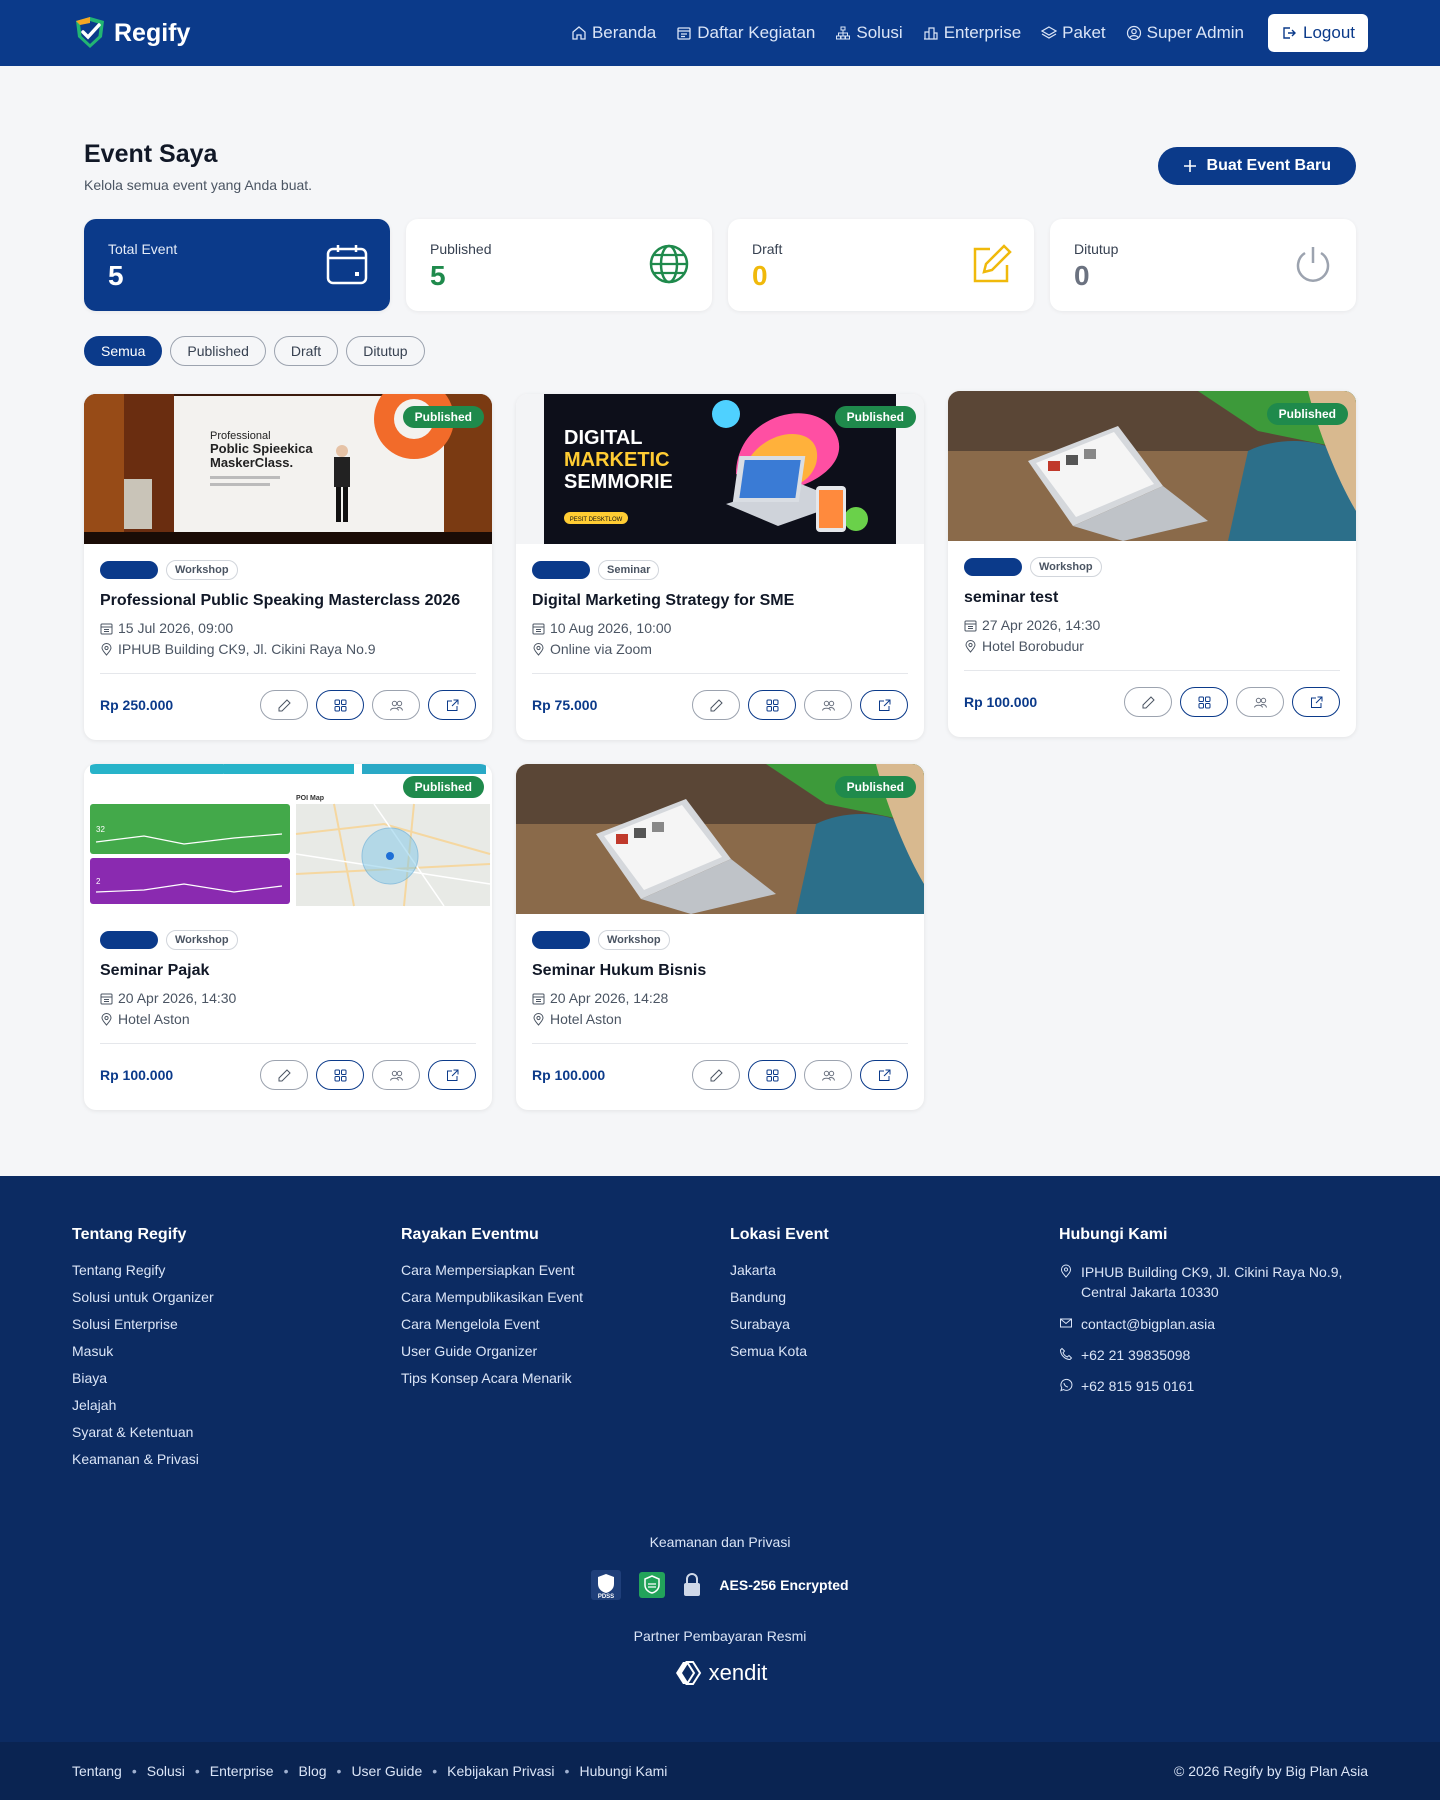 The image size is (1440, 1800). What do you see at coordinates (288, 971) in the screenshot?
I see `event-title: Seminar Pajak` at bounding box center [288, 971].